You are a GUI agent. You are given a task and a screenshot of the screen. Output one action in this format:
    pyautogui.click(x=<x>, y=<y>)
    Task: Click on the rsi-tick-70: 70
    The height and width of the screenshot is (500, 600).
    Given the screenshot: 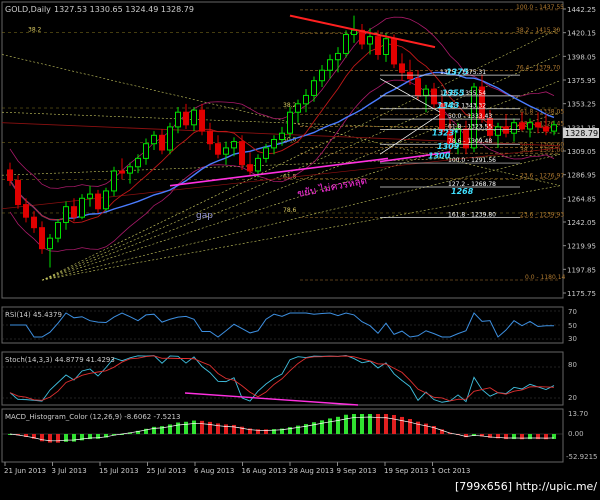 What is the action you would take?
    pyautogui.click(x=572, y=312)
    